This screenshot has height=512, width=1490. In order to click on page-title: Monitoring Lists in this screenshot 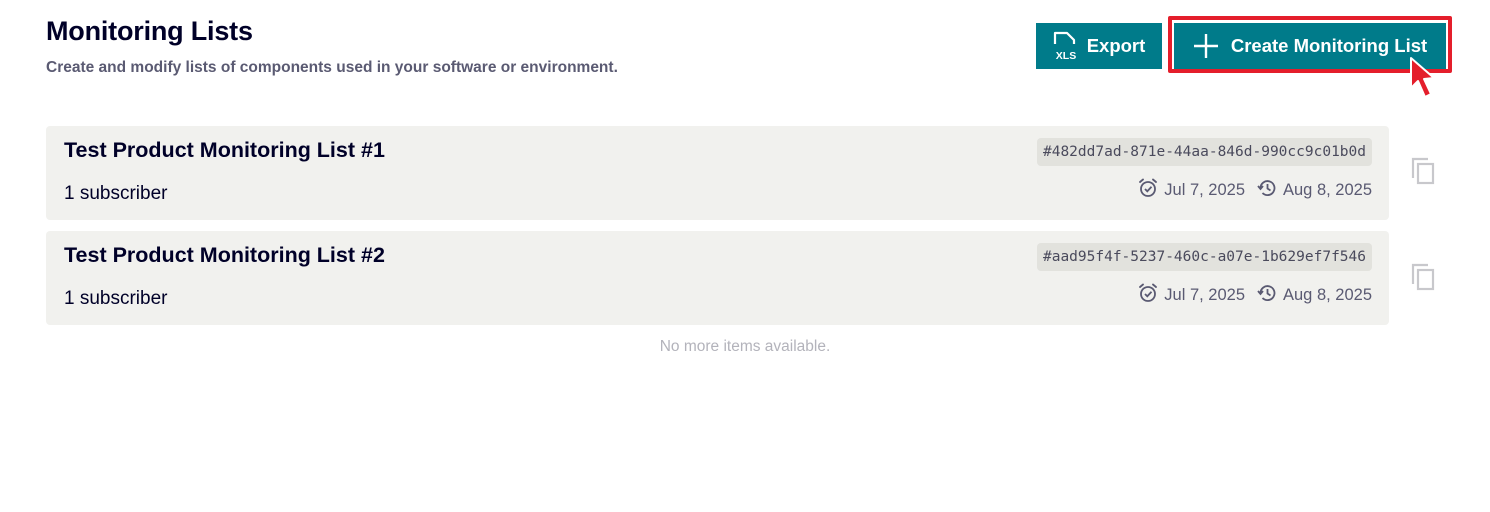, I will do `click(149, 31)`.